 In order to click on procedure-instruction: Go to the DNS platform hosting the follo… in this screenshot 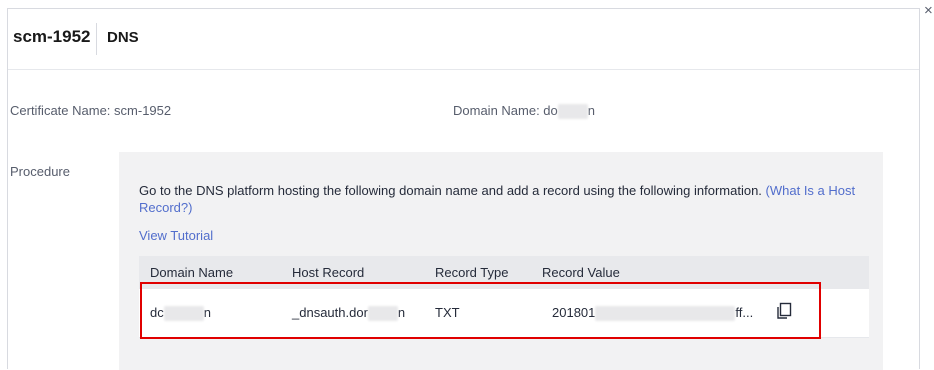, I will do `click(499, 199)`.